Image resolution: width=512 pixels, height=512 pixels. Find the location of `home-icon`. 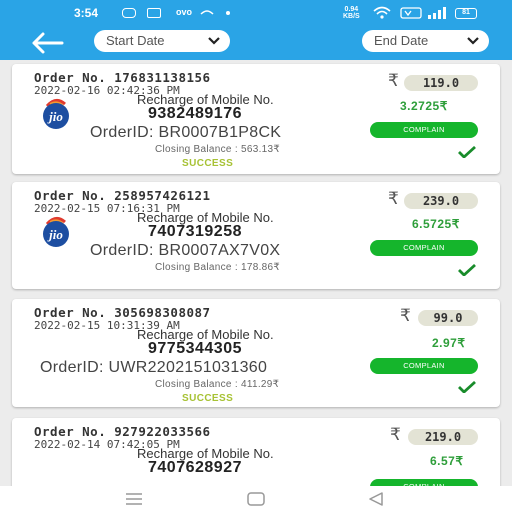

home-icon is located at coordinates (256, 499).